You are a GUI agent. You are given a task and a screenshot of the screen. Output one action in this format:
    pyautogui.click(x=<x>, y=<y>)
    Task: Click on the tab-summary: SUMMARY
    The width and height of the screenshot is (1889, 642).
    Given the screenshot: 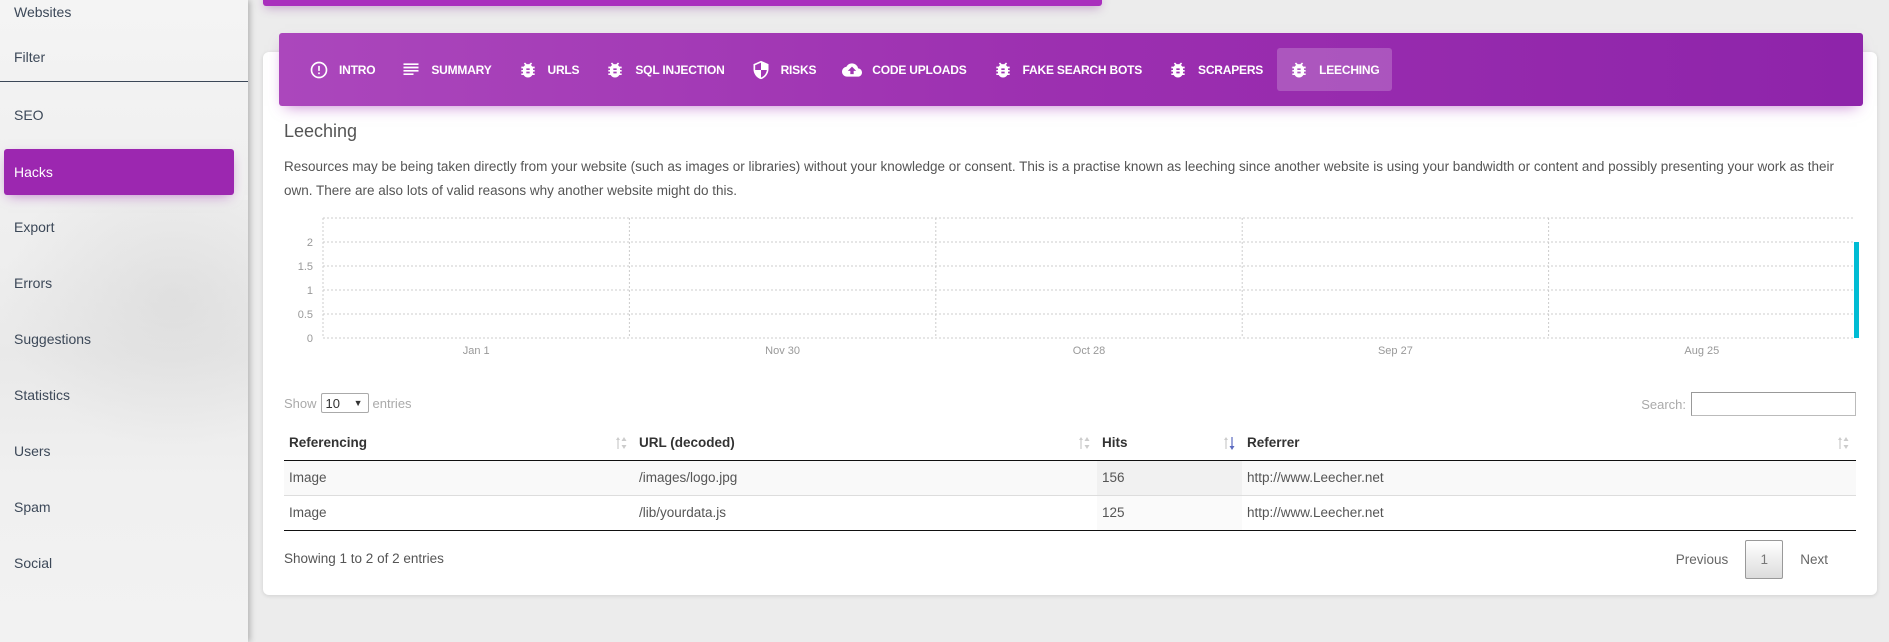 What is the action you would take?
    pyautogui.click(x=446, y=69)
    